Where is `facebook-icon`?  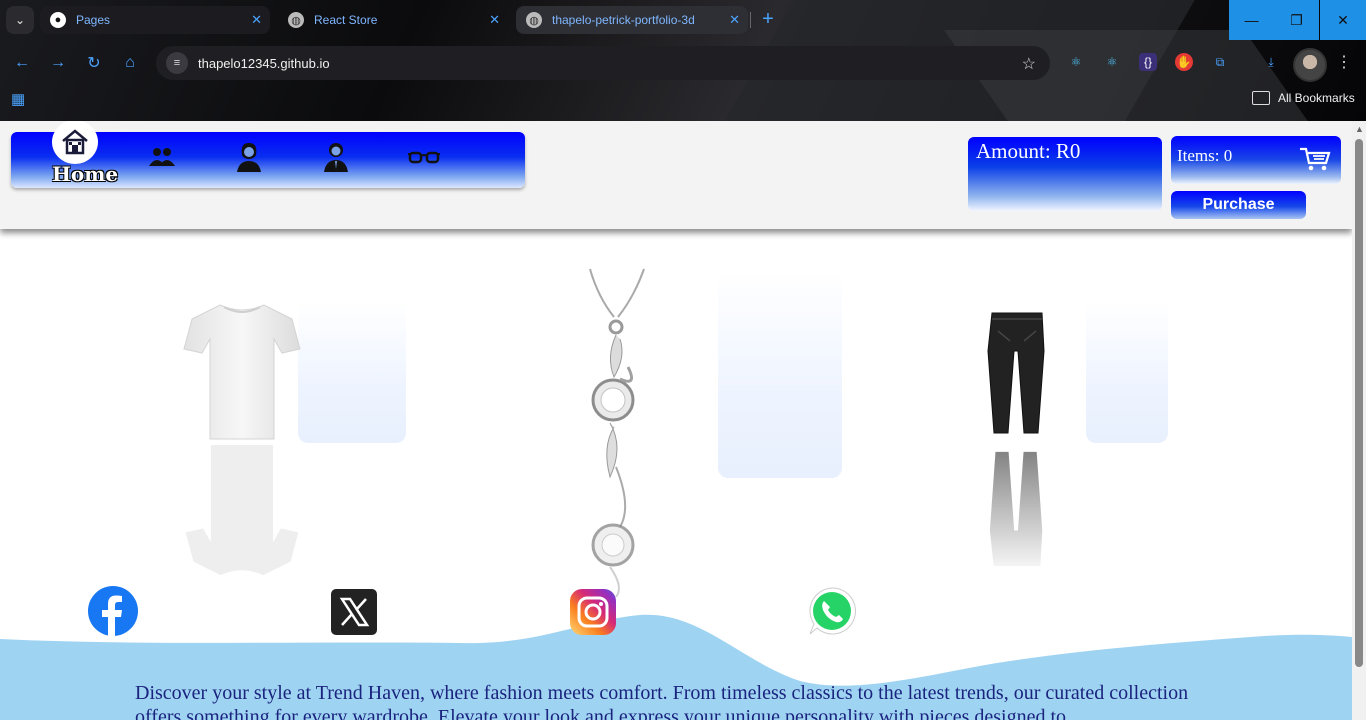 facebook-icon is located at coordinates (113, 611).